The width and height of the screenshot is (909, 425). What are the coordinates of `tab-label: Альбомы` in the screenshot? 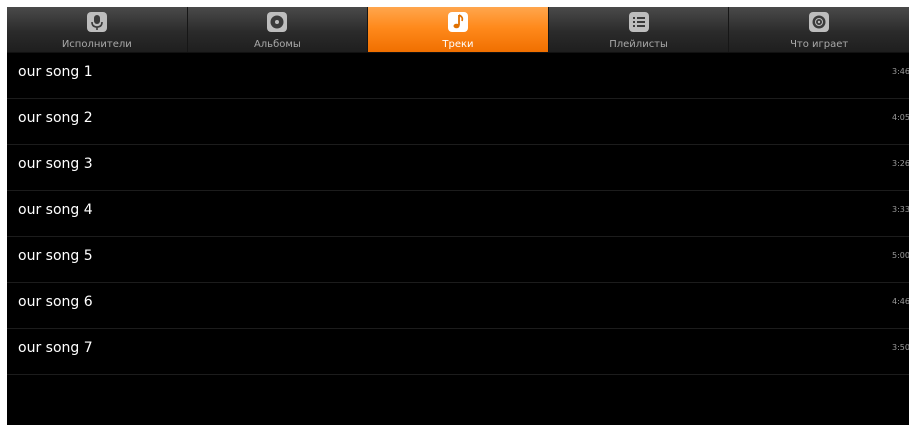 It's located at (277, 44).